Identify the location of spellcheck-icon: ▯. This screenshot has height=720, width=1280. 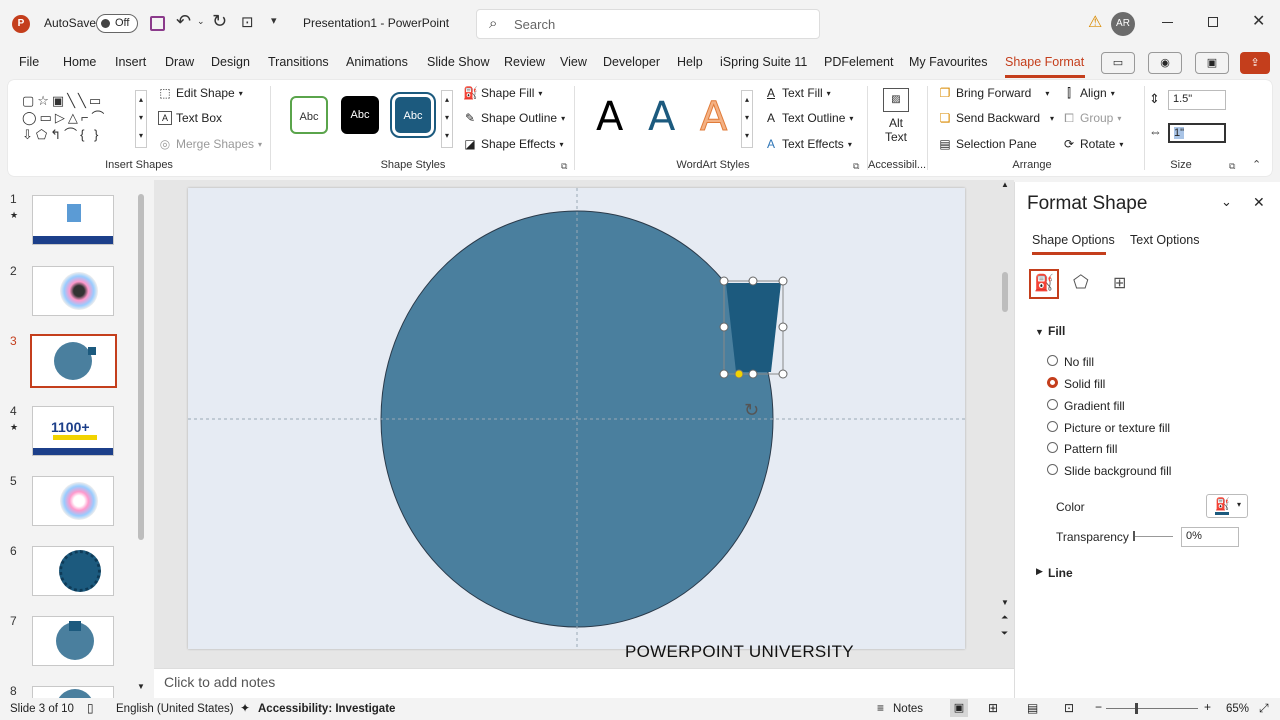
(90, 708).